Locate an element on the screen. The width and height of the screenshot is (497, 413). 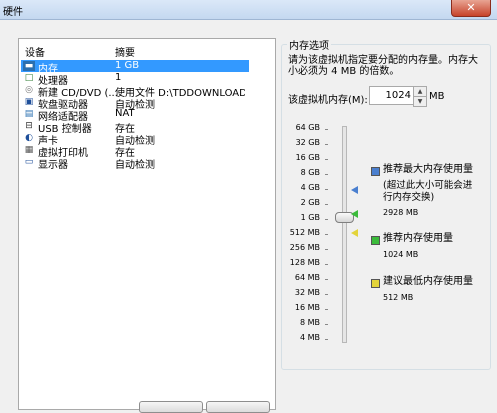
device-summary: 自动检测 is located at coordinates (135, 165).